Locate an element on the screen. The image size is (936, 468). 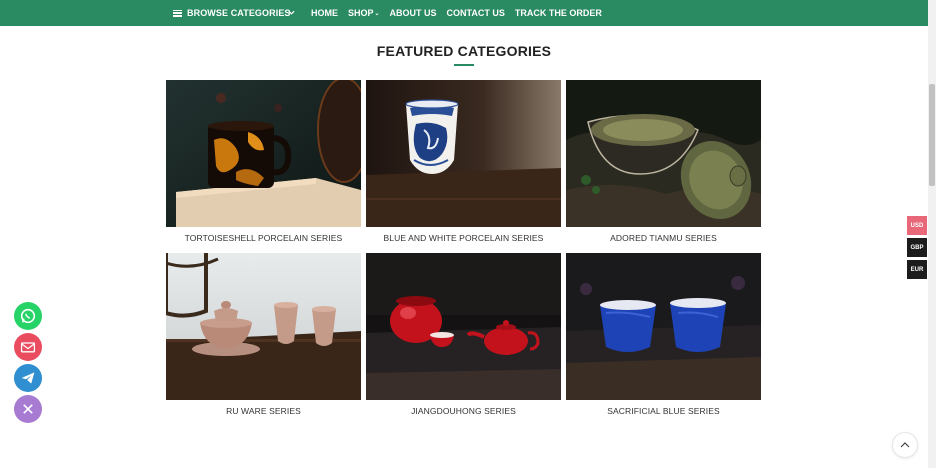
currency-usd: USD is located at coordinates (917, 225).